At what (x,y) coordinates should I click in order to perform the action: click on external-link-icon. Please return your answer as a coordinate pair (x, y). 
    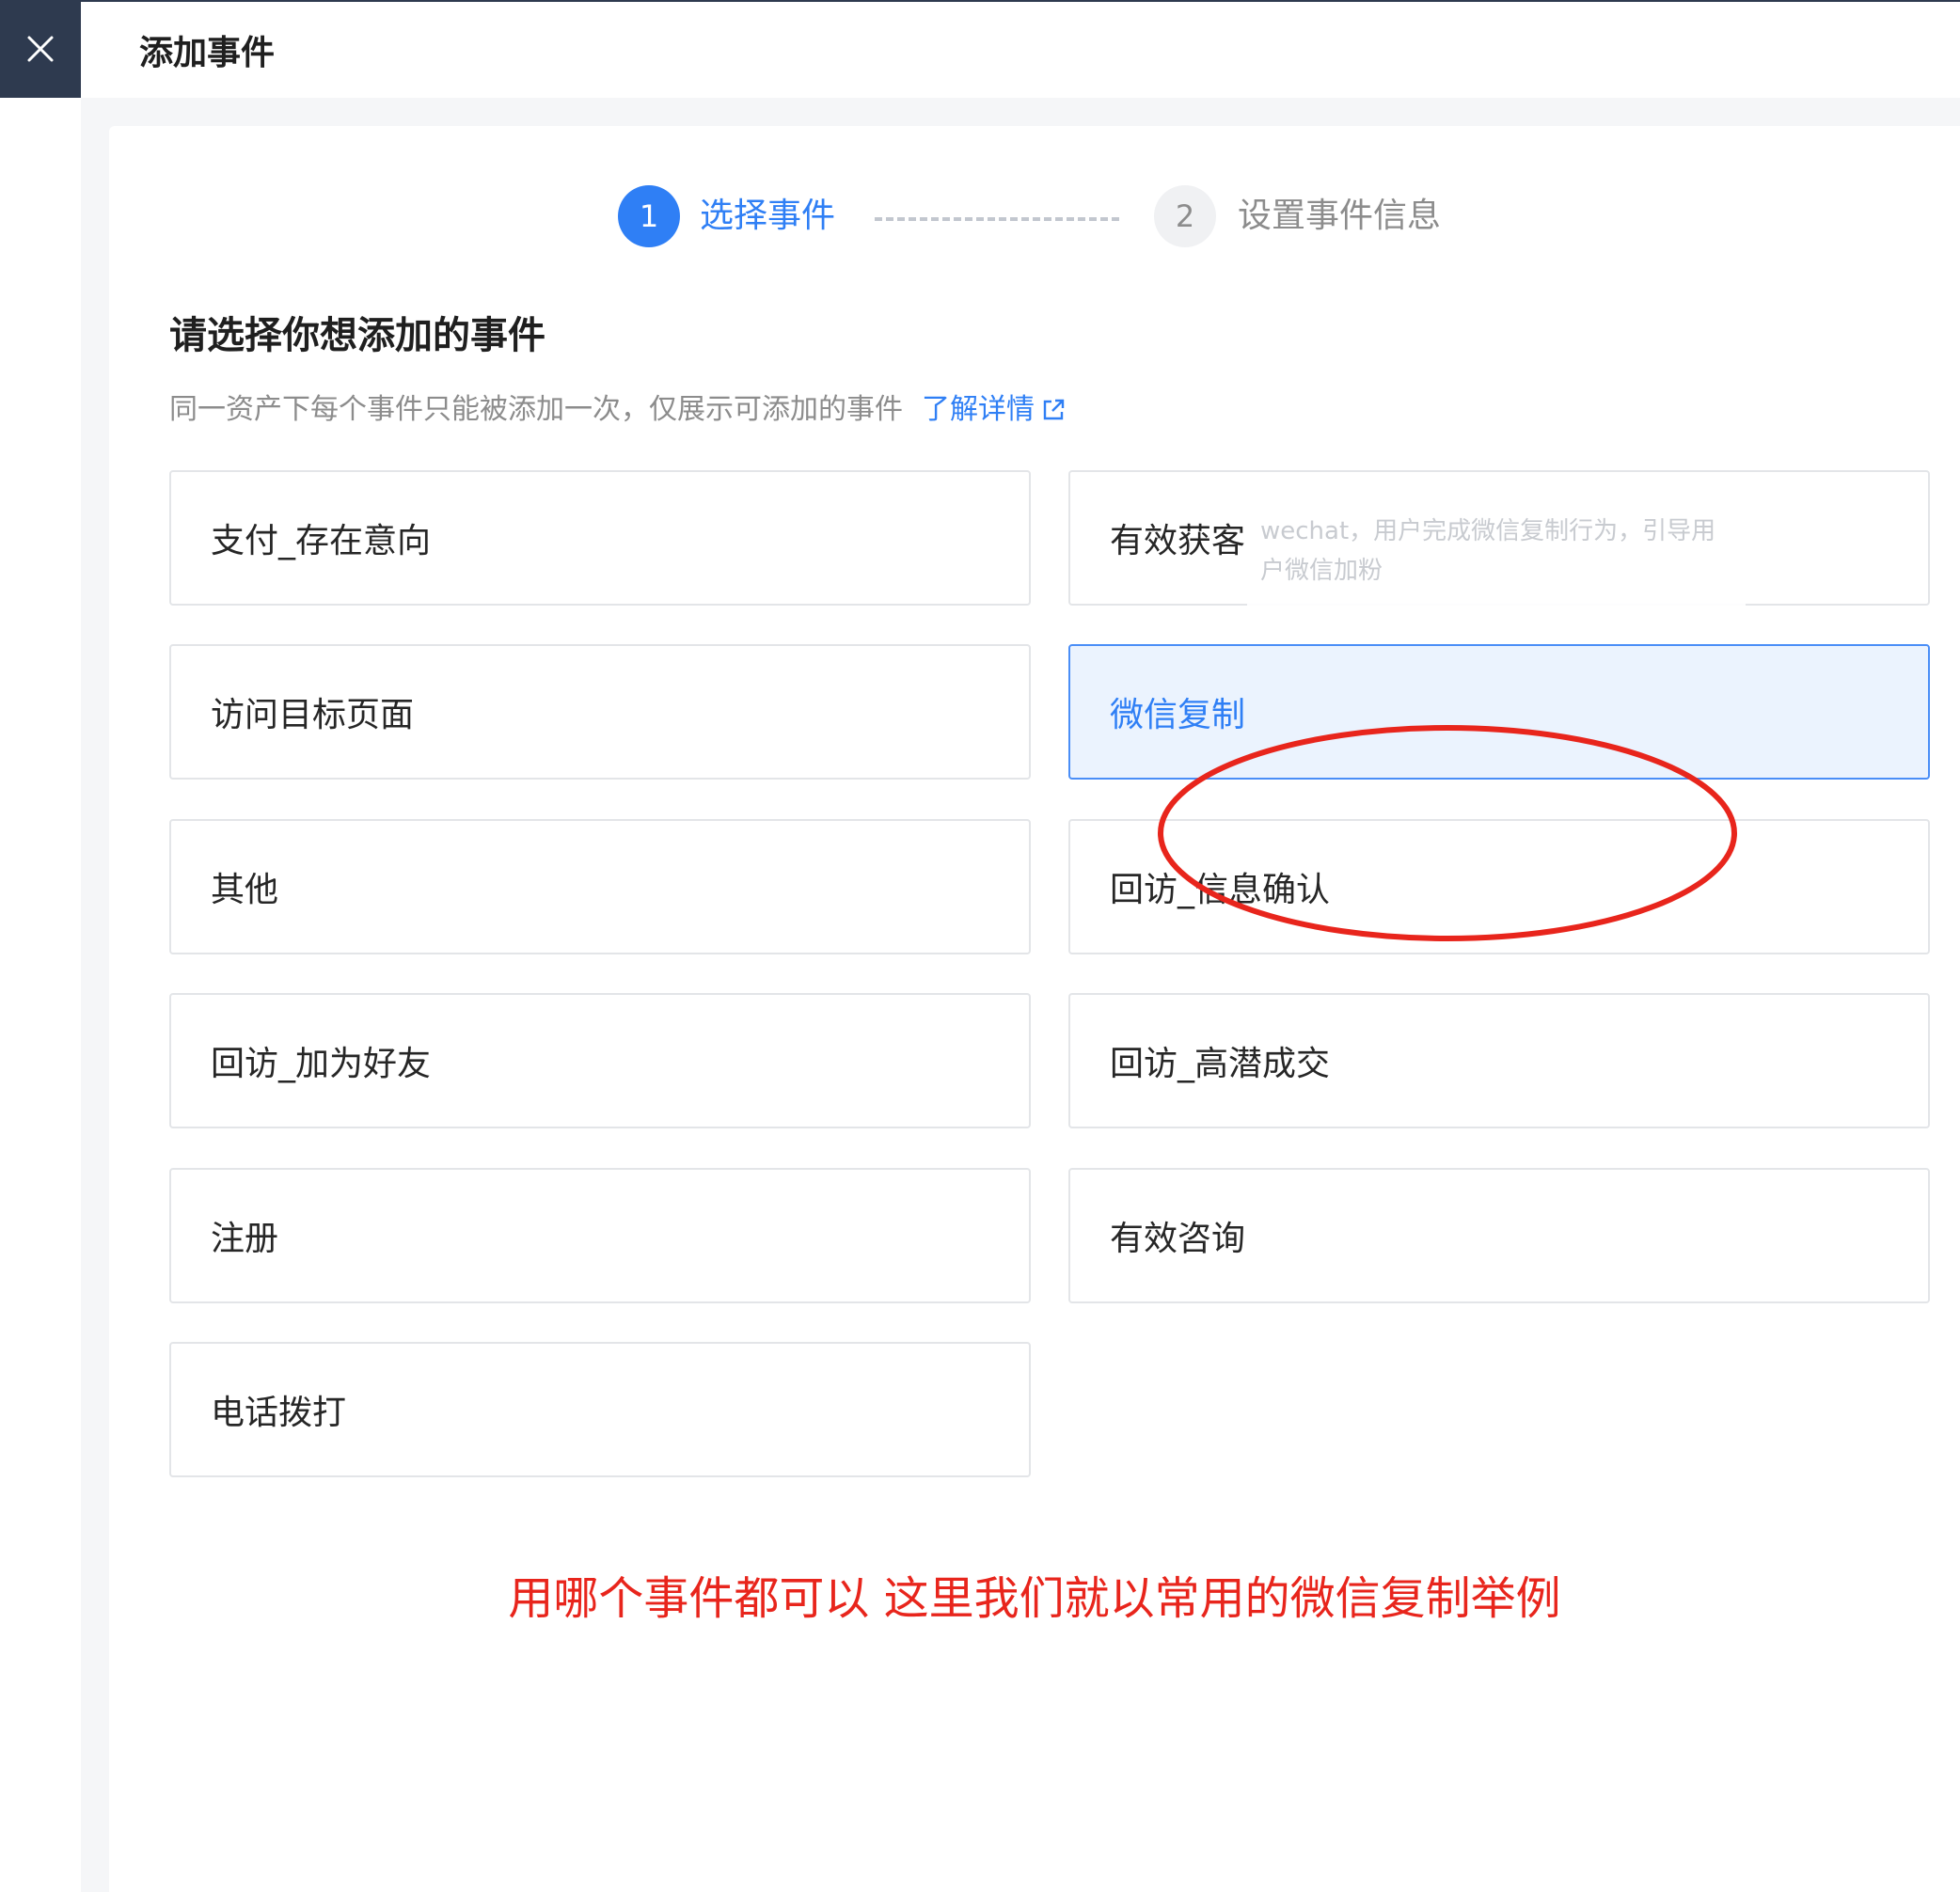
    Looking at the image, I should click on (1054, 409).